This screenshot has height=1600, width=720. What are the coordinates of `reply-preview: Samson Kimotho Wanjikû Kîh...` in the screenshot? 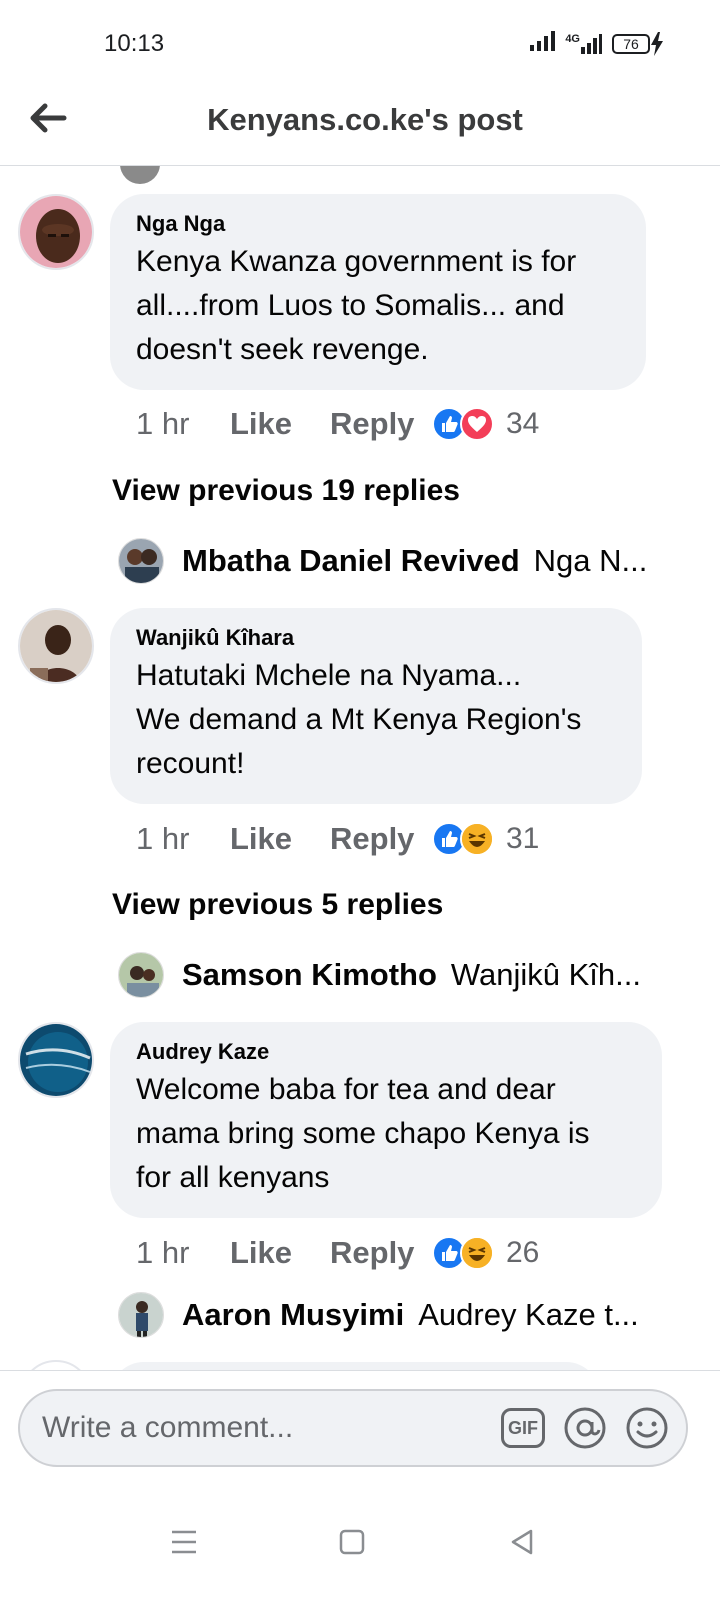 It's located at (379, 975).